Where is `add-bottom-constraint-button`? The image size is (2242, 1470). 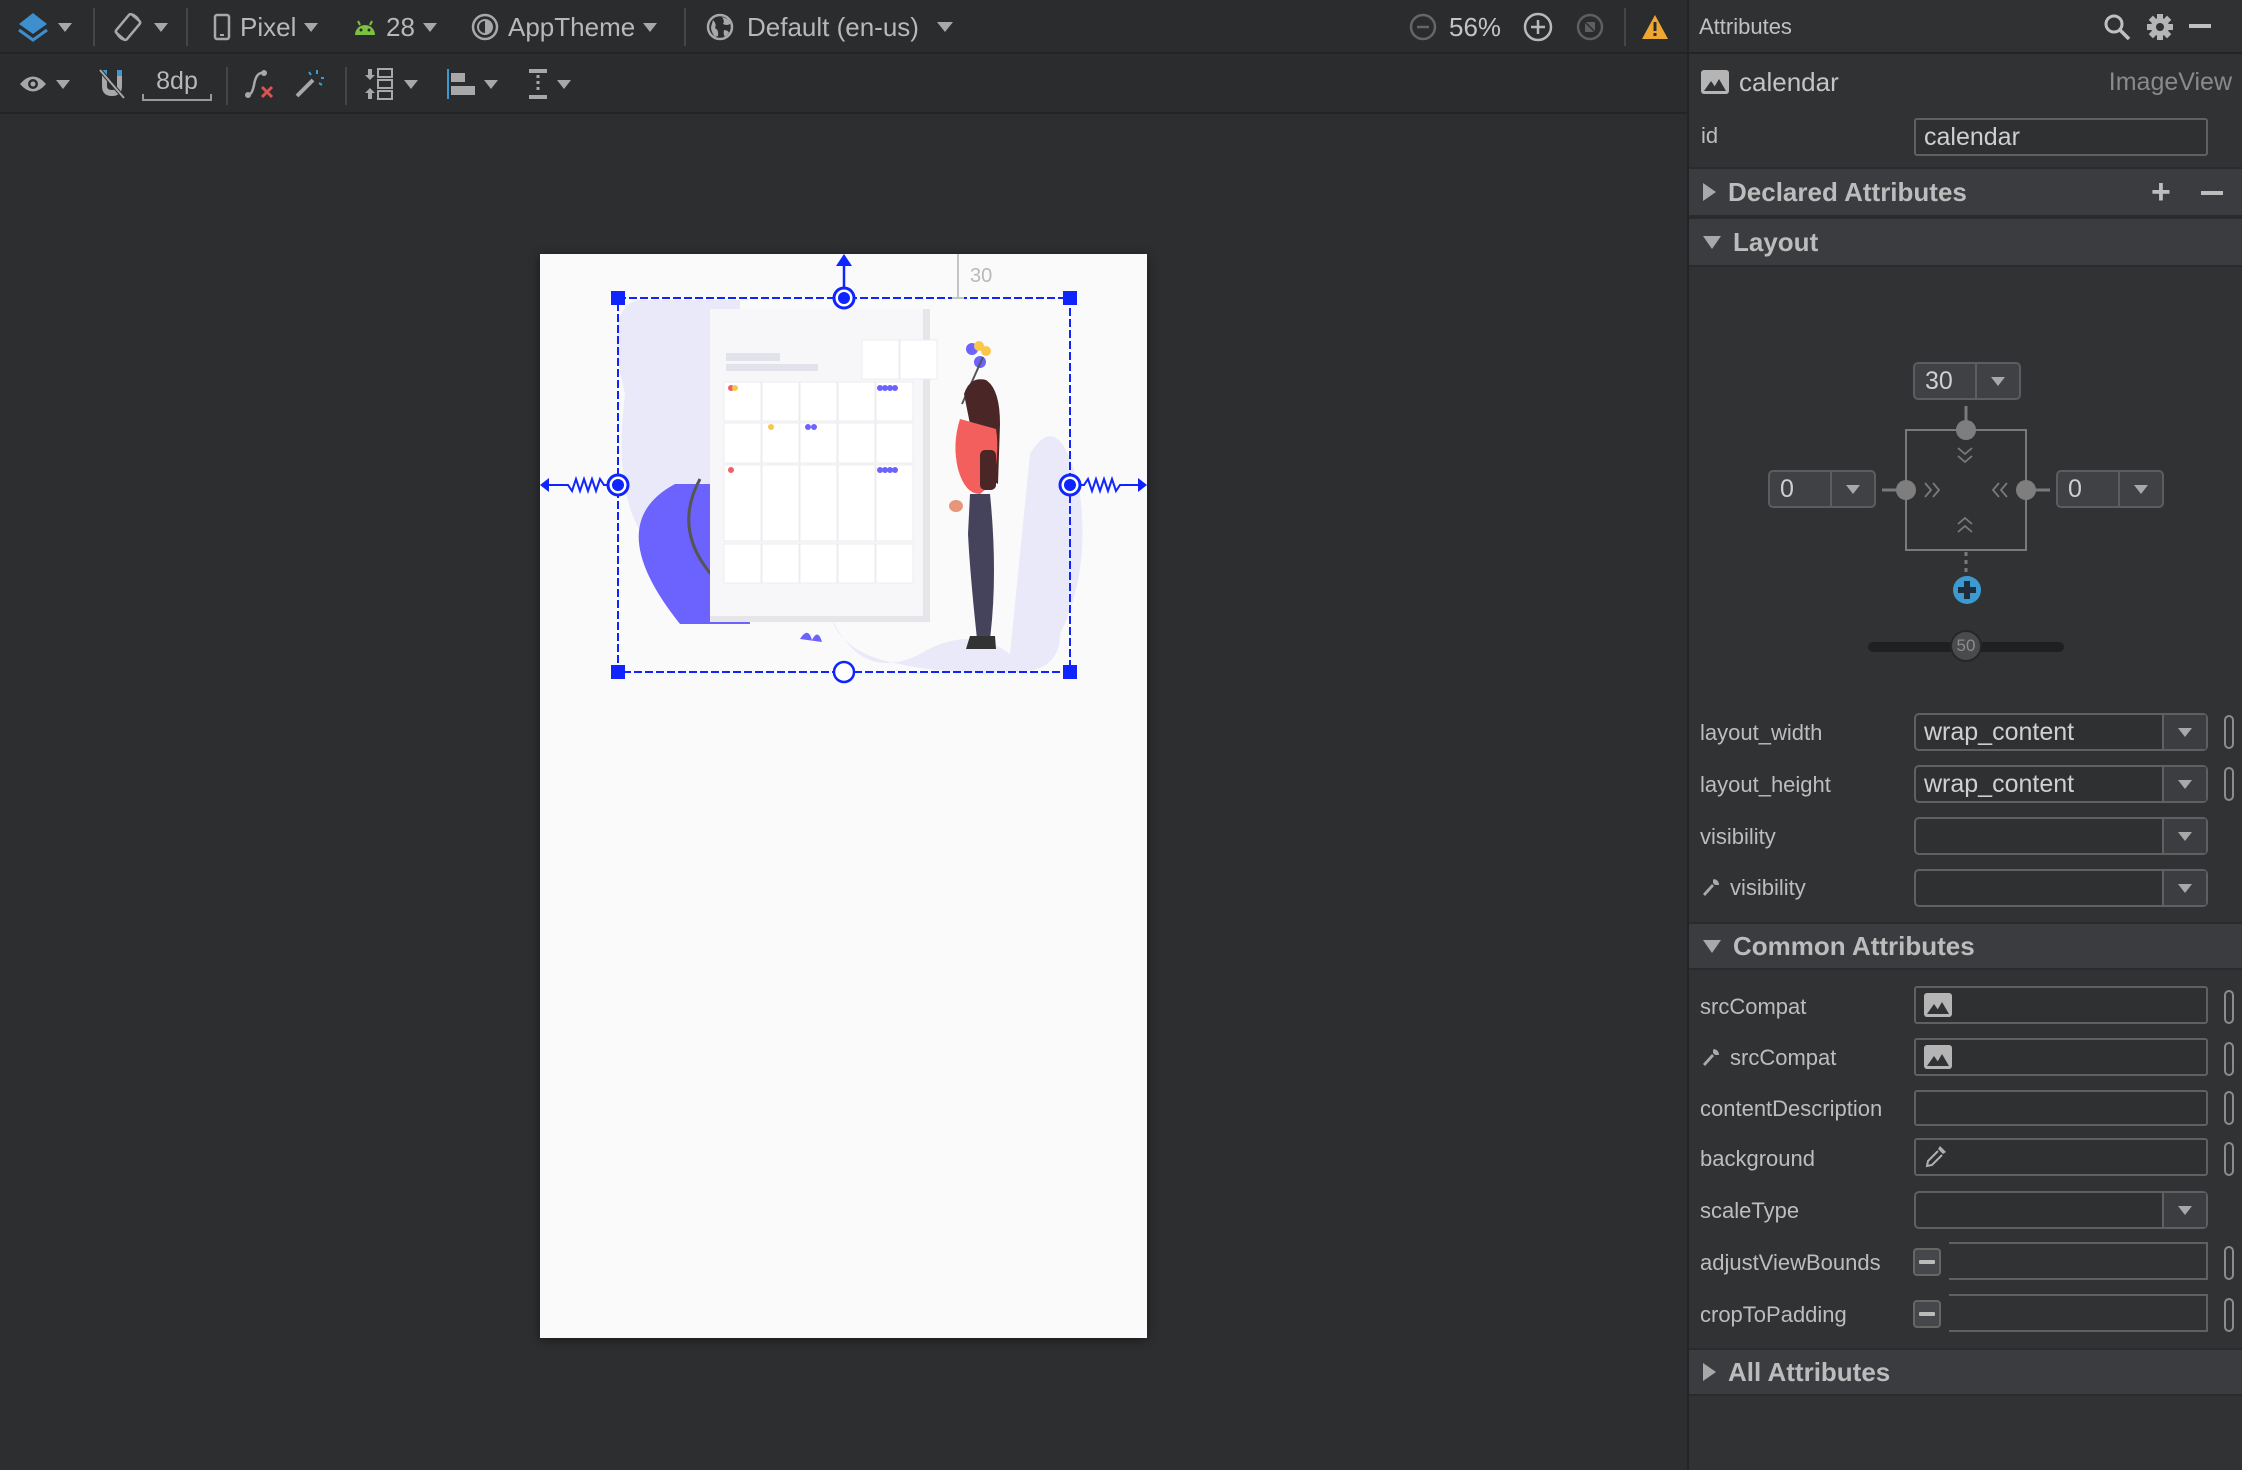 add-bottom-constraint-button is located at coordinates (1967, 590).